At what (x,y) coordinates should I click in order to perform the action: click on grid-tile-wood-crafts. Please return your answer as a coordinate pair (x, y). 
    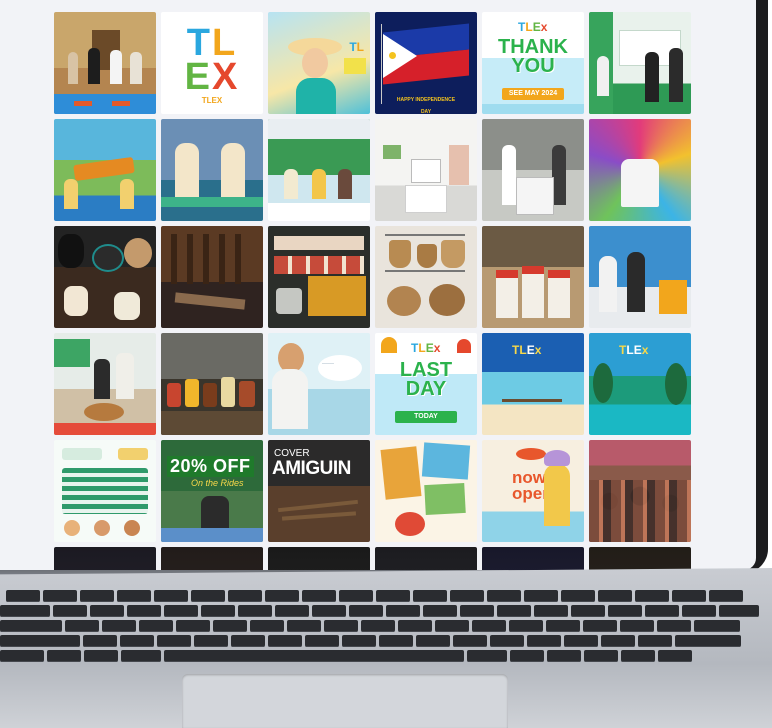
    Looking at the image, I should click on (212, 277).